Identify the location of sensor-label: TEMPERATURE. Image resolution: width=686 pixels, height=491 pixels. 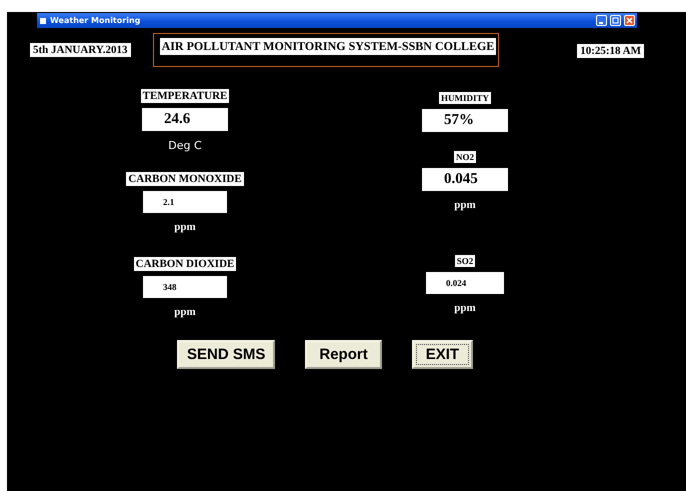
(185, 96).